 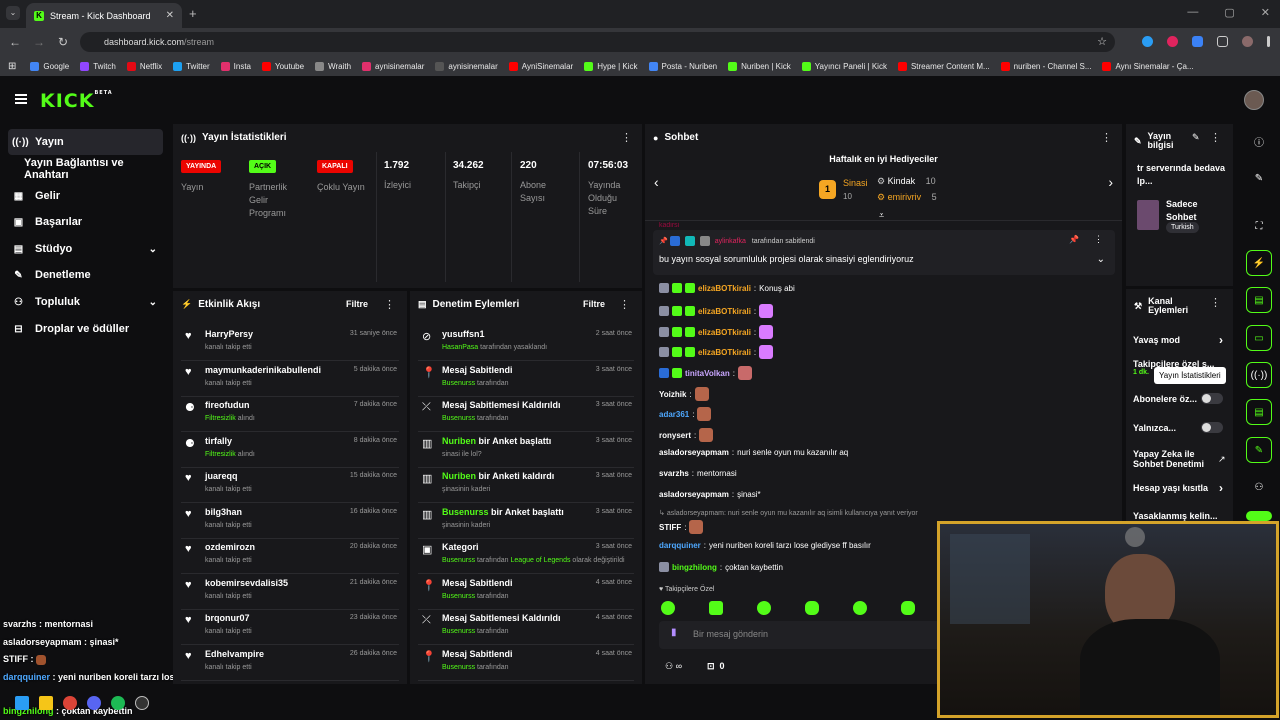 What do you see at coordinates (85, 196) in the screenshot?
I see `sidebar-item-gelir: ▦ Gelir` at bounding box center [85, 196].